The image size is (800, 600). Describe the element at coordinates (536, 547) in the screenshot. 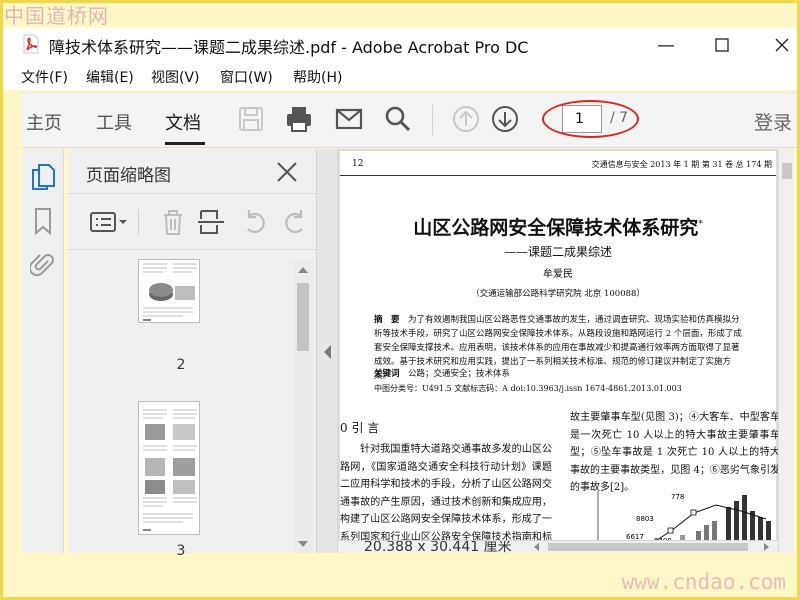

I see `scroll-left-arrow` at that location.